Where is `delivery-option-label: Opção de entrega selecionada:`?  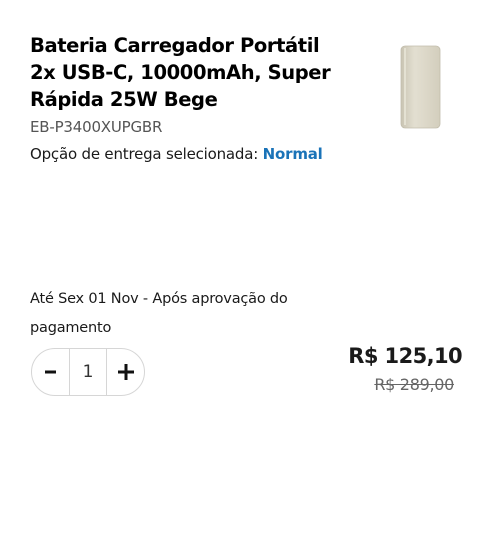 delivery-option-label: Opção de entrega selecionada: is located at coordinates (144, 154).